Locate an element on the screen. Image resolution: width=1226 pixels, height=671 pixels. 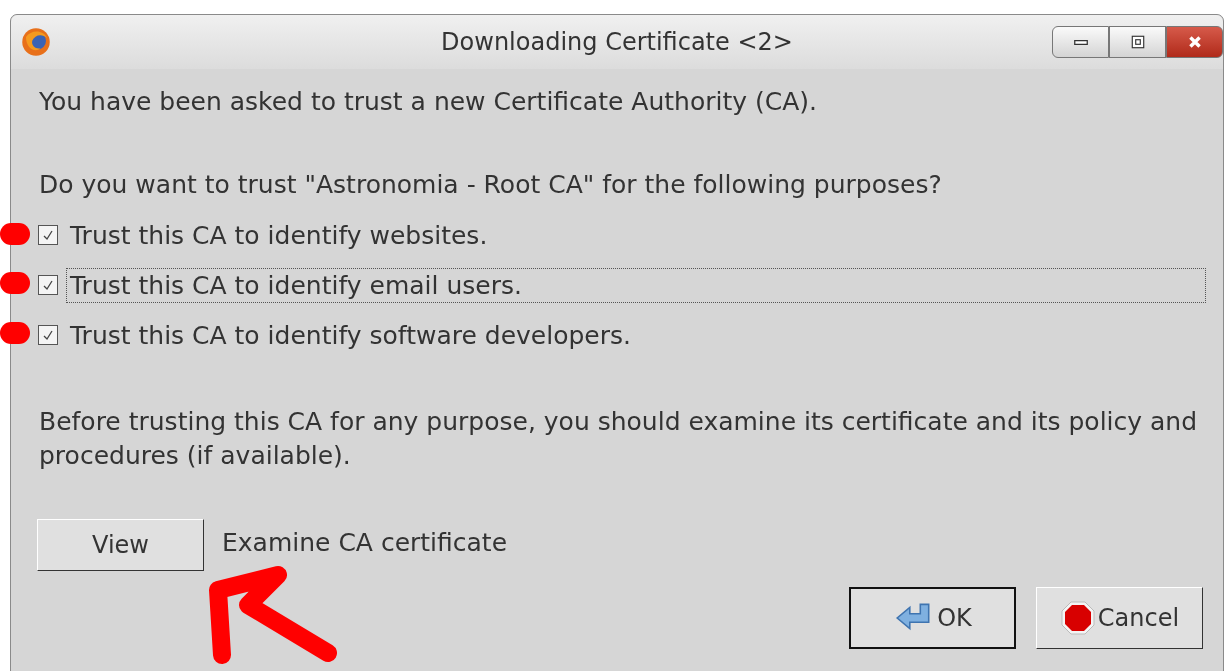
advice-text: Before trusting this CA for any purpose, you should examine its certificate and its policy and procedures (if available). is located at coordinates (619, 439).